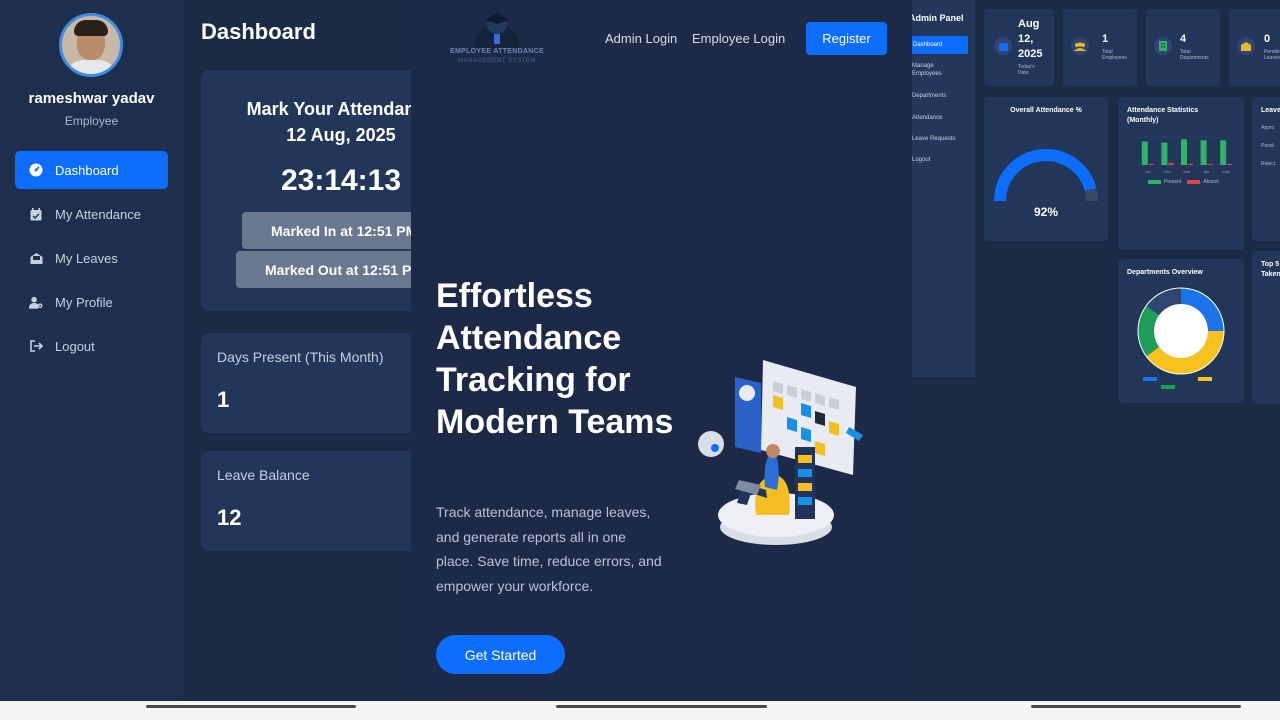 Image resolution: width=1280 pixels, height=720 pixels. I want to click on live-clock: 23:14:13, so click(341, 180).